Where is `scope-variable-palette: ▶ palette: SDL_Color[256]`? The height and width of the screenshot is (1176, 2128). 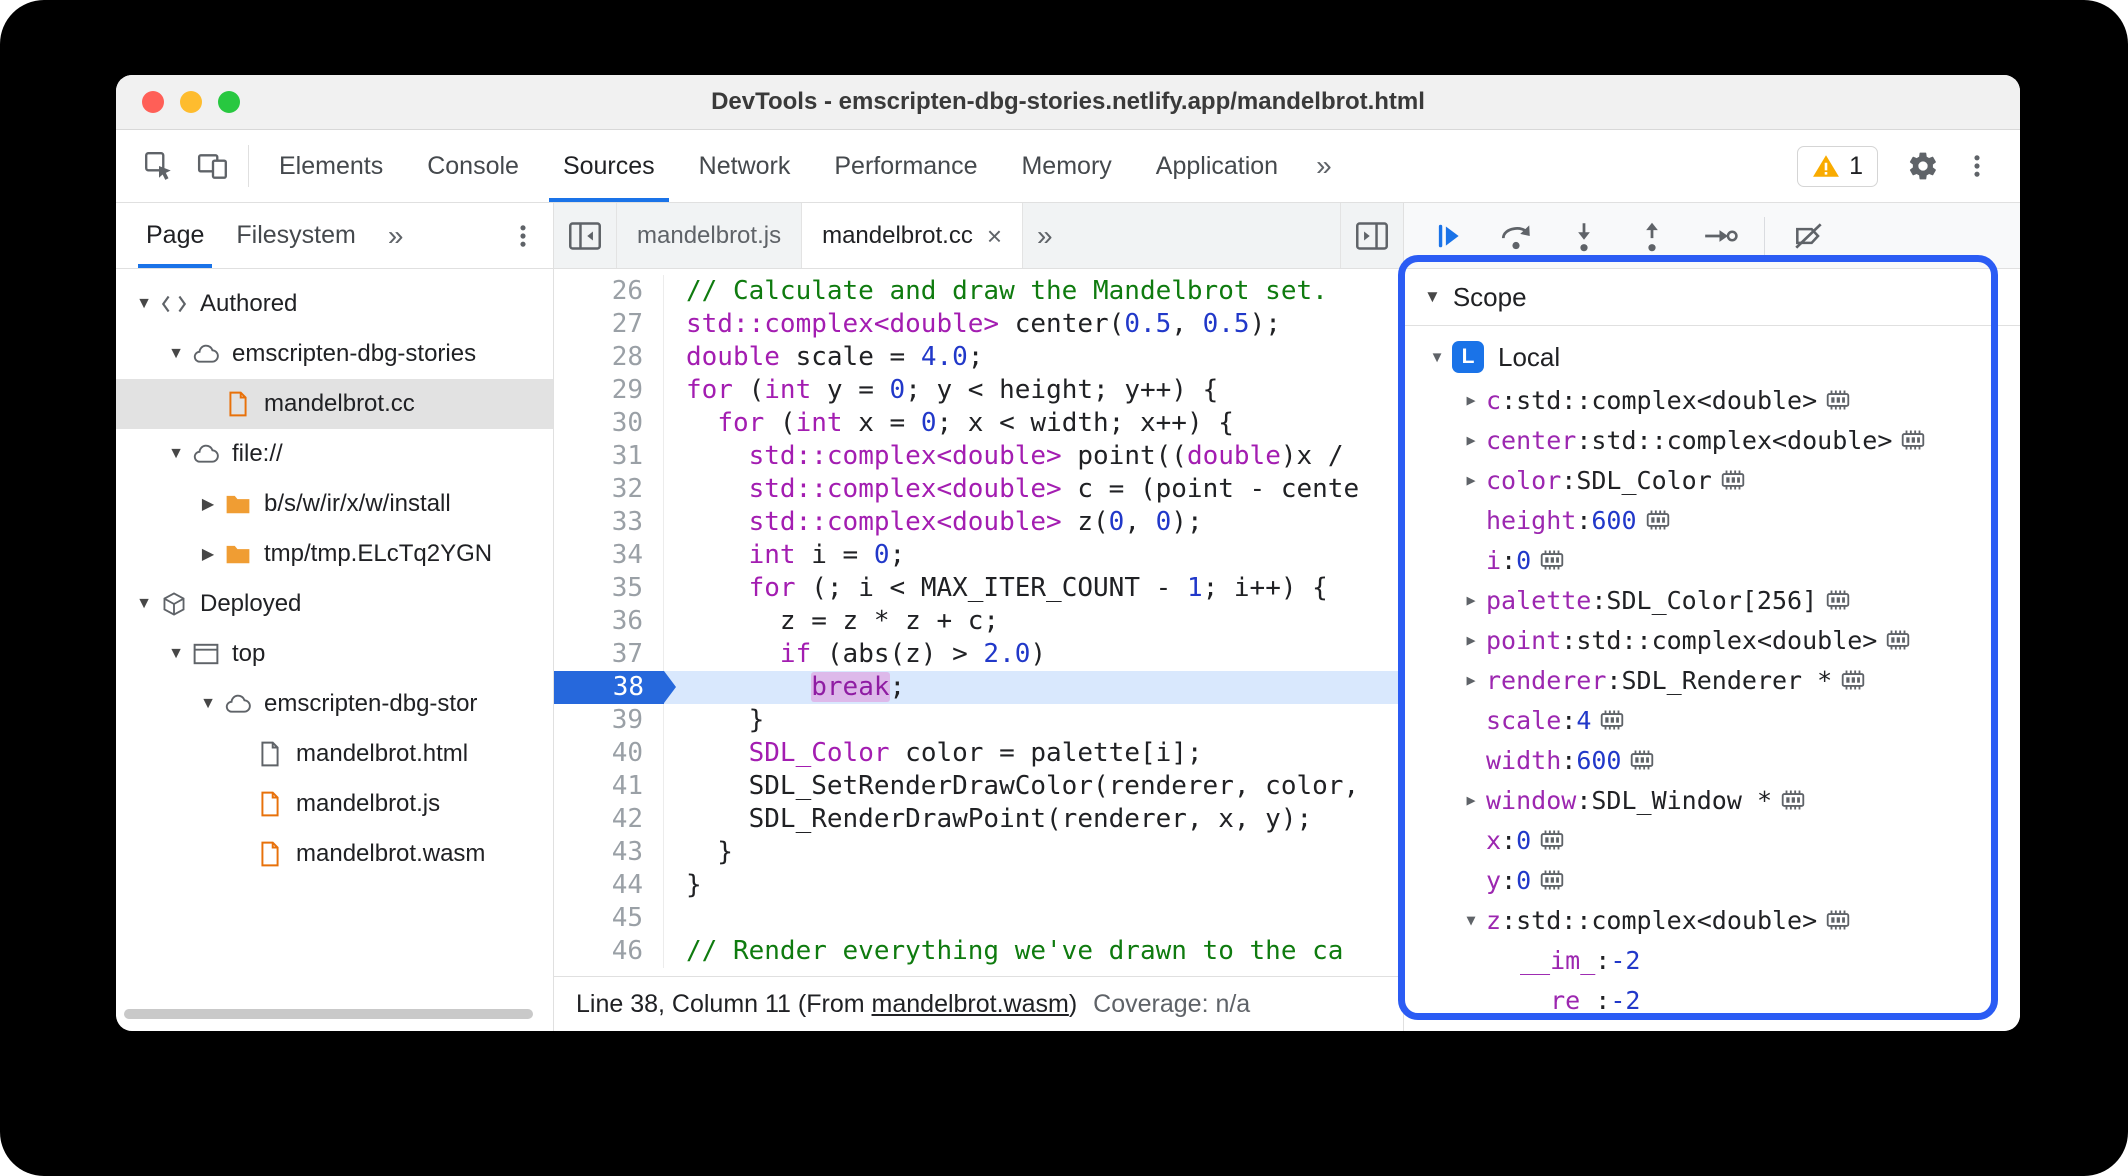 scope-variable-palette: ▶ palette: SDL_Color[256] is located at coordinates (1712, 600).